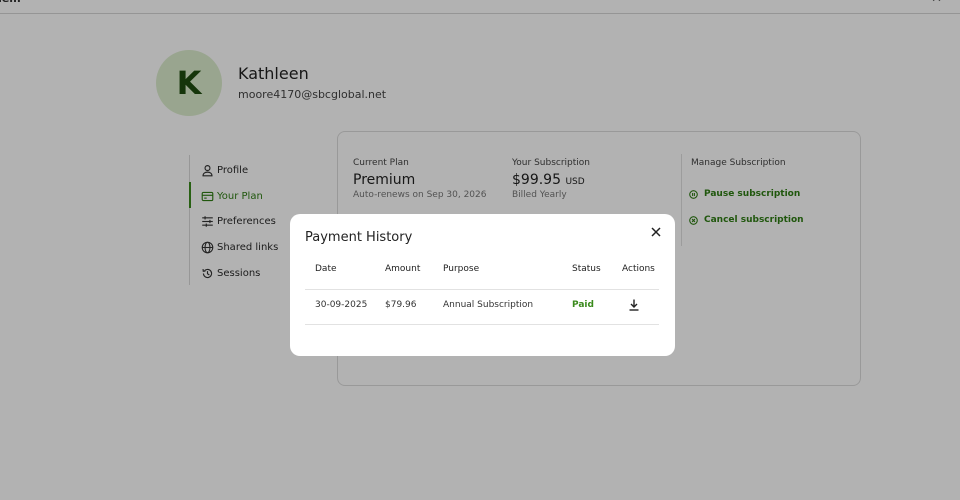 The height and width of the screenshot is (500, 960). I want to click on status-badge: Paid, so click(583, 305).